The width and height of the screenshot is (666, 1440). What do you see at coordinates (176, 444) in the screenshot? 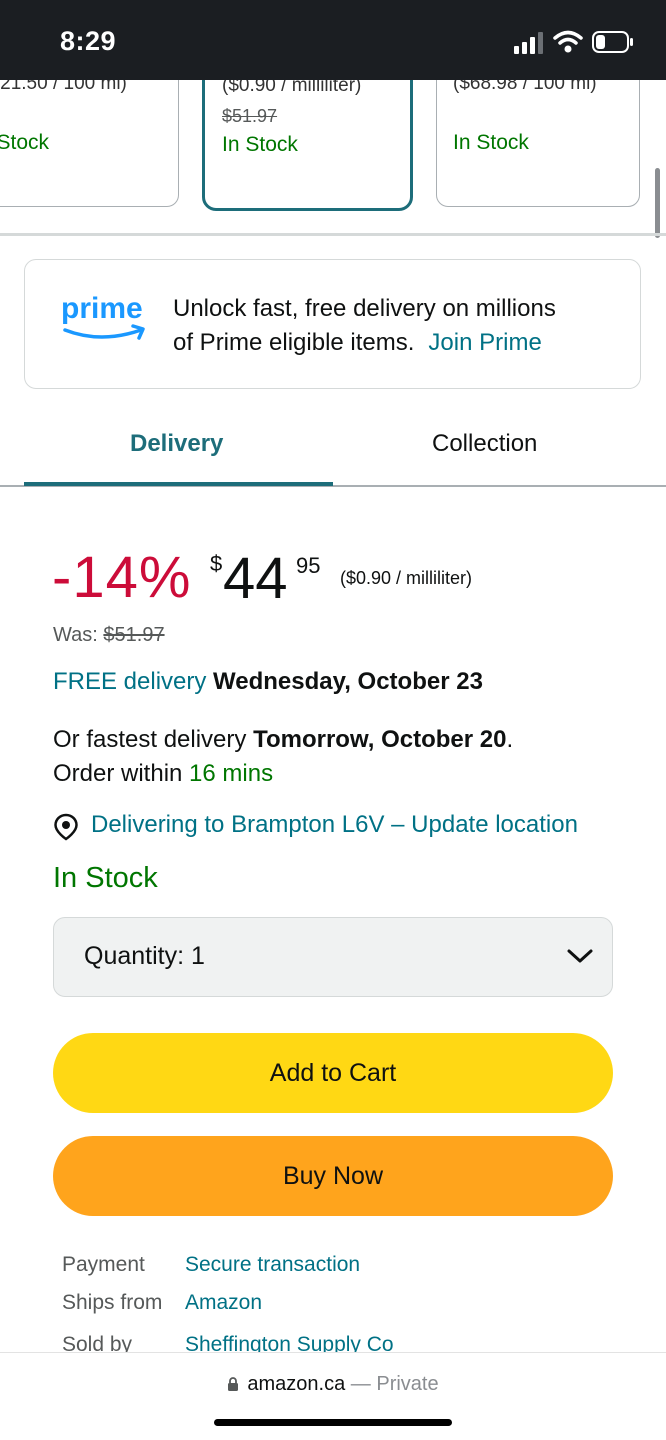
I see `tab-delivery: Delivery` at bounding box center [176, 444].